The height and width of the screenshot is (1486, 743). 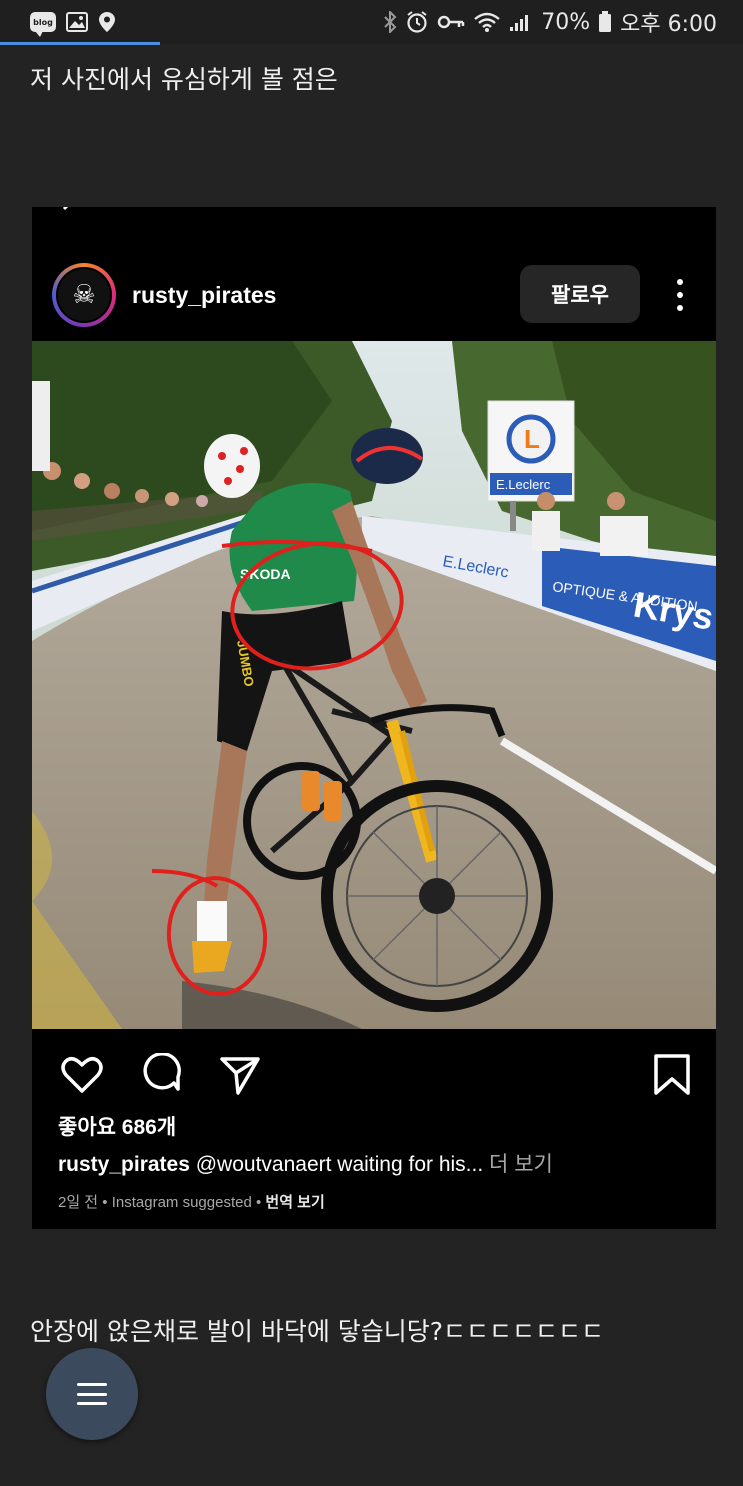 What do you see at coordinates (680, 295) in the screenshot?
I see `more-options-icon` at bounding box center [680, 295].